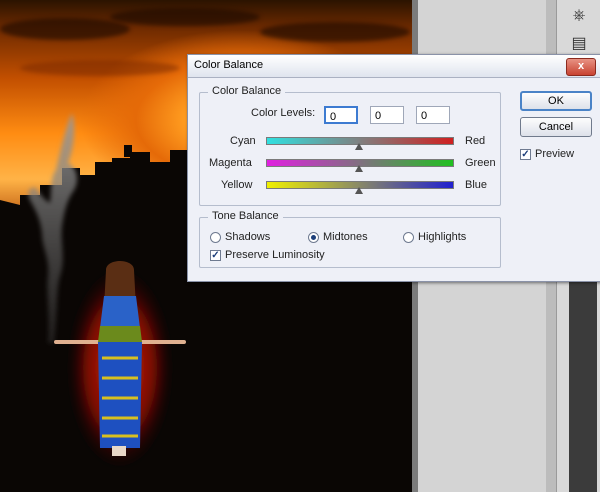 This screenshot has width=600, height=492. What do you see at coordinates (581, 67) in the screenshot?
I see `close-button: x` at bounding box center [581, 67].